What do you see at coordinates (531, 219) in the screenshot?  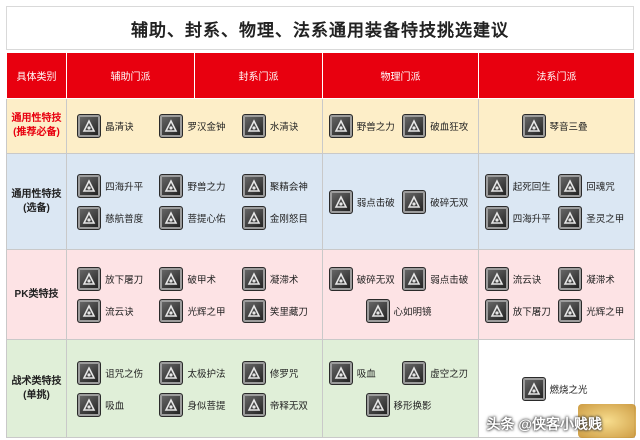 I see `skill-label: 四海升平` at bounding box center [531, 219].